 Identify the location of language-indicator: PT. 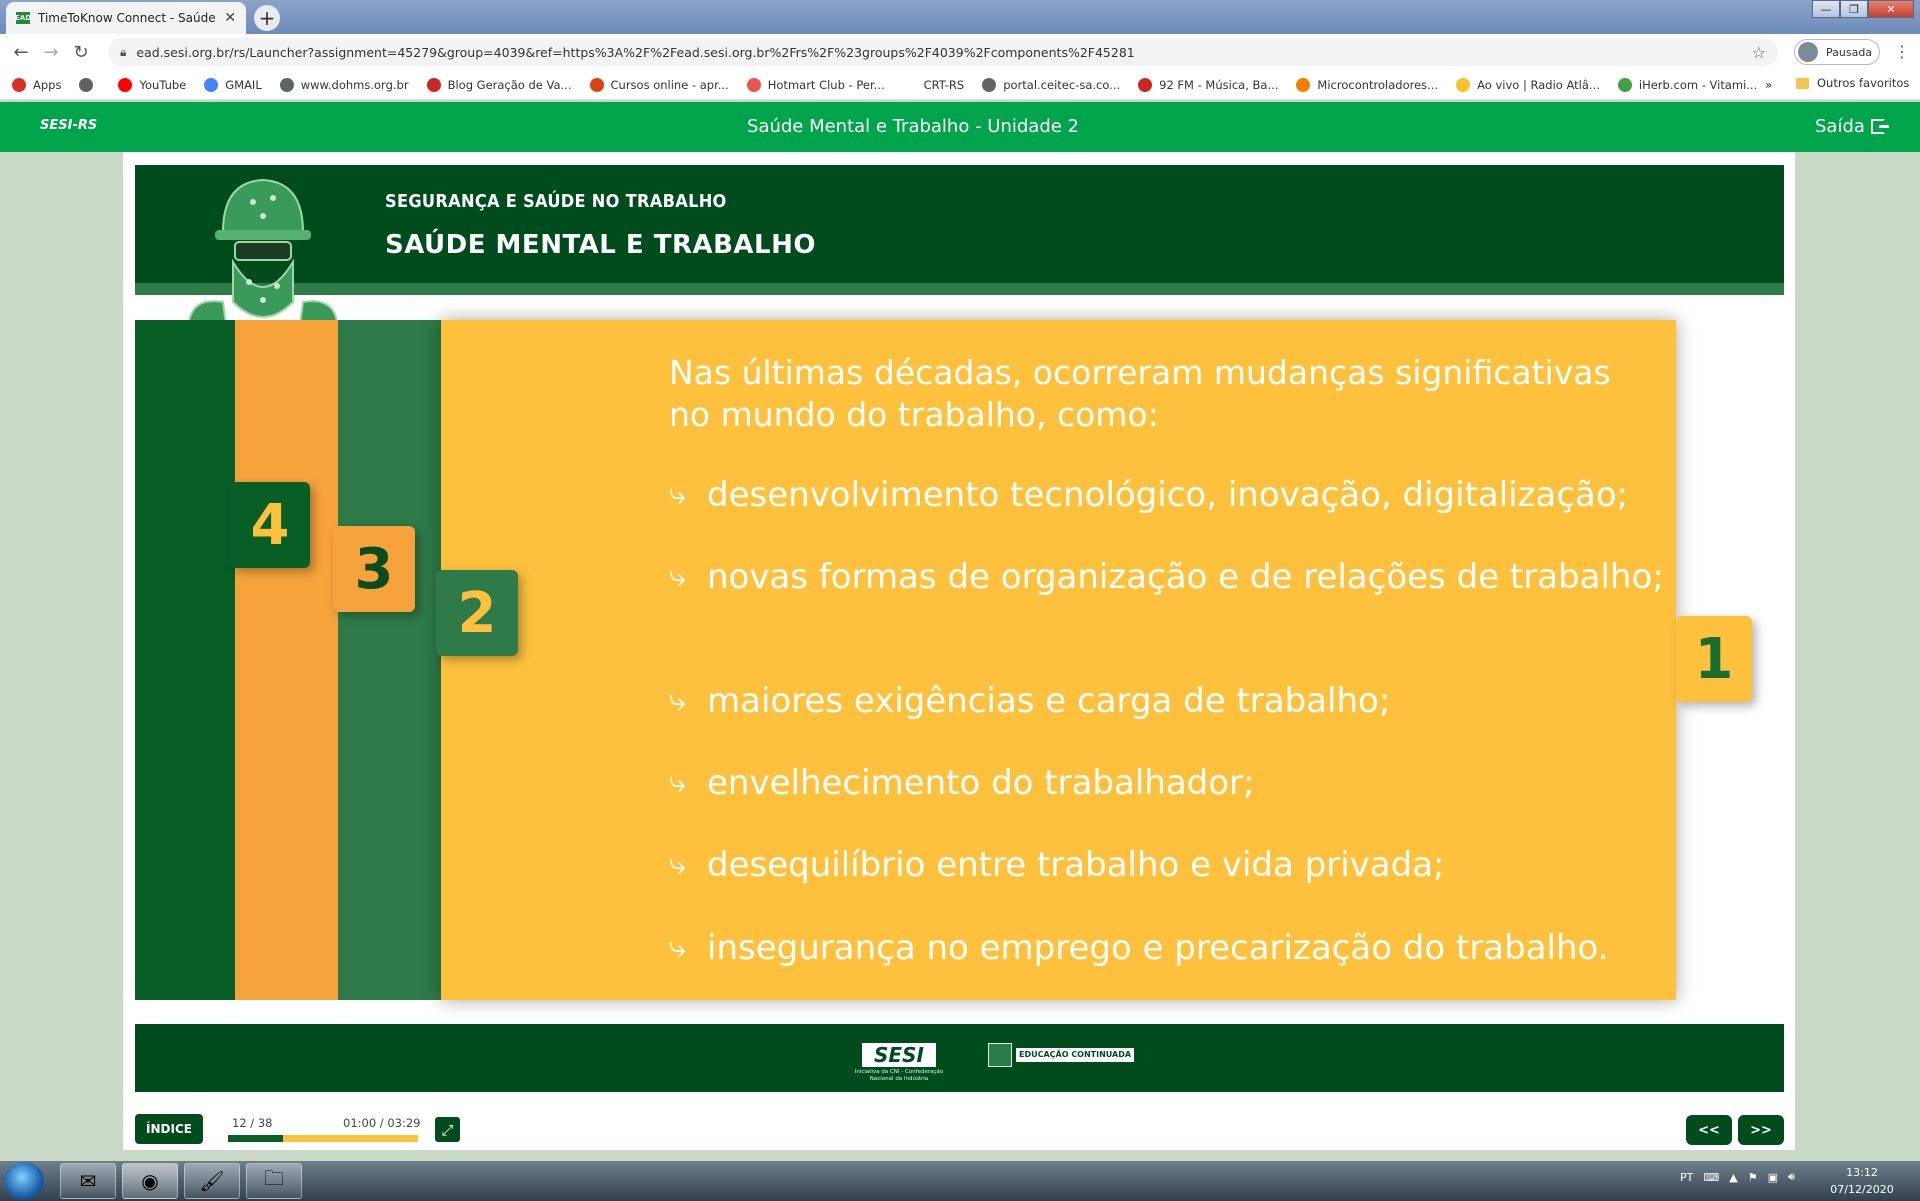
(1686, 1177).